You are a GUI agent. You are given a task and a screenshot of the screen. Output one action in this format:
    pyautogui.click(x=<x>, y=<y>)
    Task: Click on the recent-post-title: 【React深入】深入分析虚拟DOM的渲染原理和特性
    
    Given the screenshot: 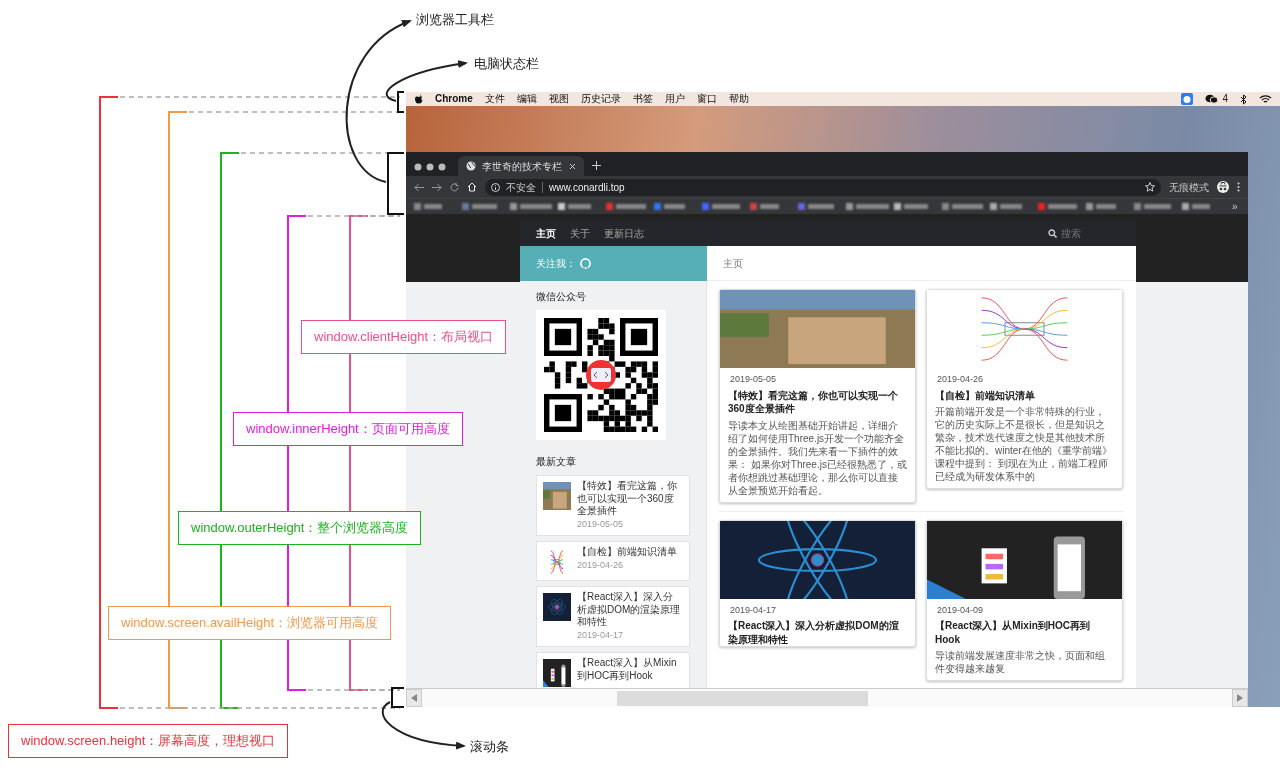 What is the action you would take?
    pyautogui.click(x=629, y=610)
    